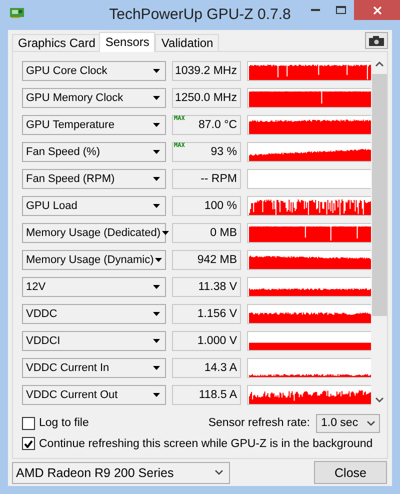 The image size is (400, 494). I want to click on sensor-dropdown: Fan Speed (RPM), so click(94, 179).